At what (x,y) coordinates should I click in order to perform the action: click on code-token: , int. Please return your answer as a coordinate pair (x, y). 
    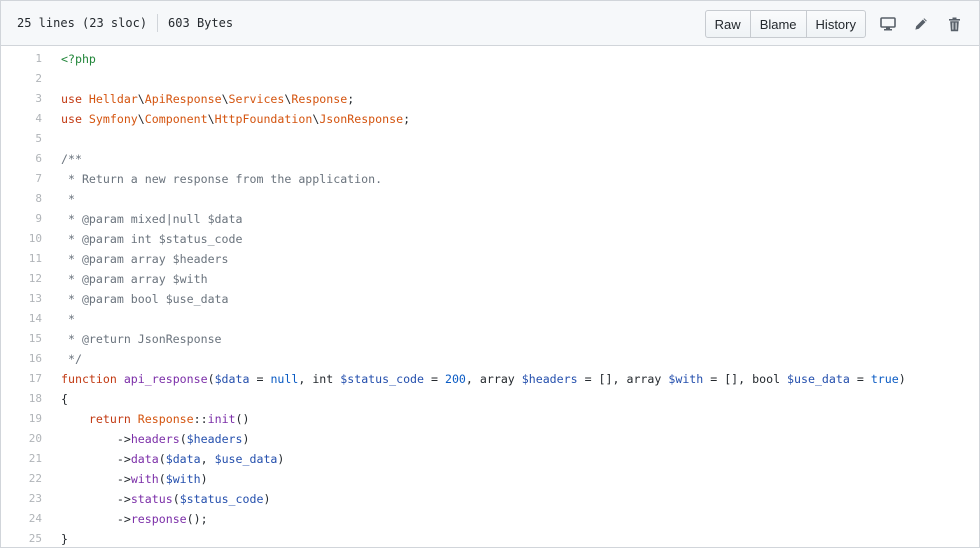
    Looking at the image, I should click on (319, 379).